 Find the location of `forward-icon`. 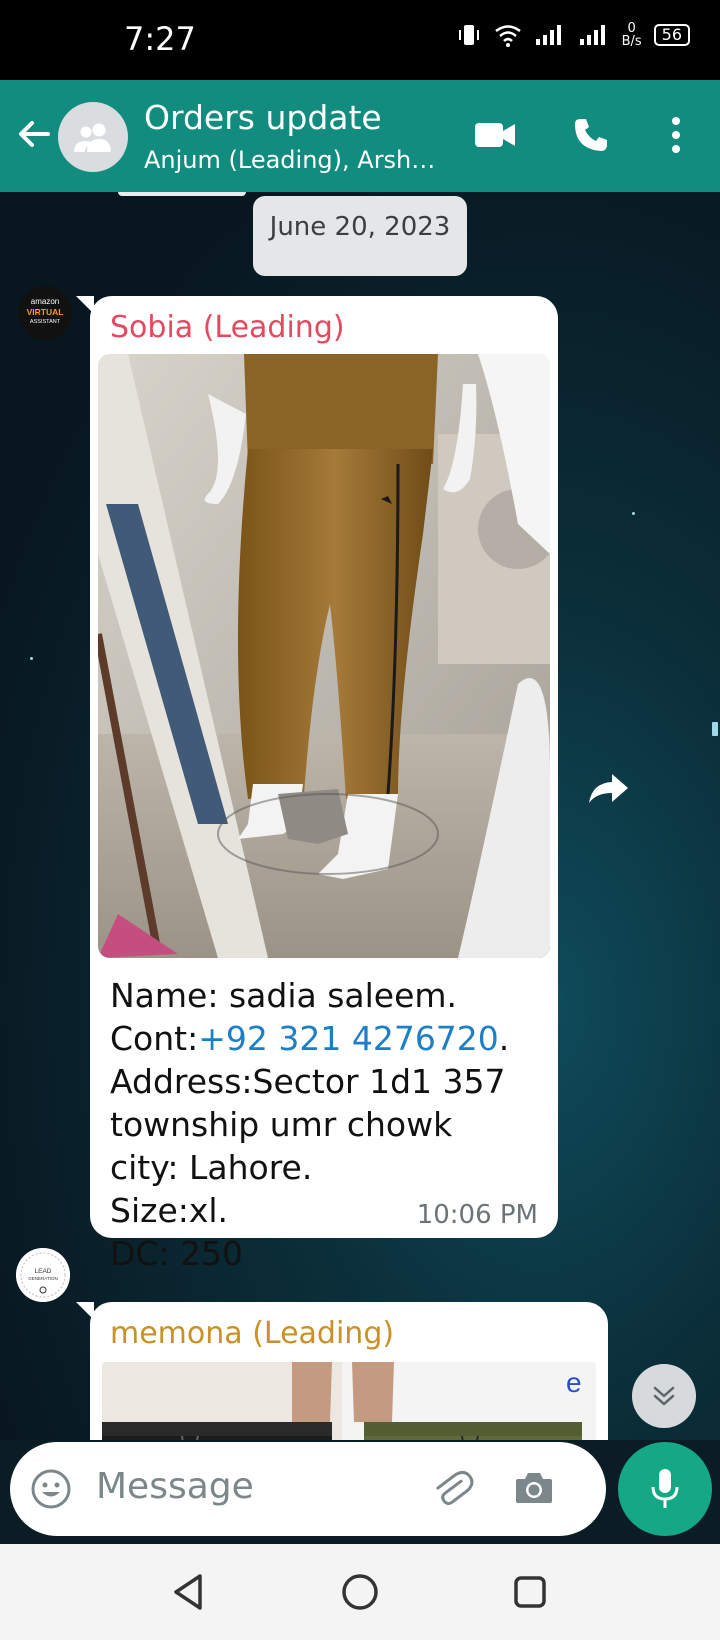

forward-icon is located at coordinates (608, 788).